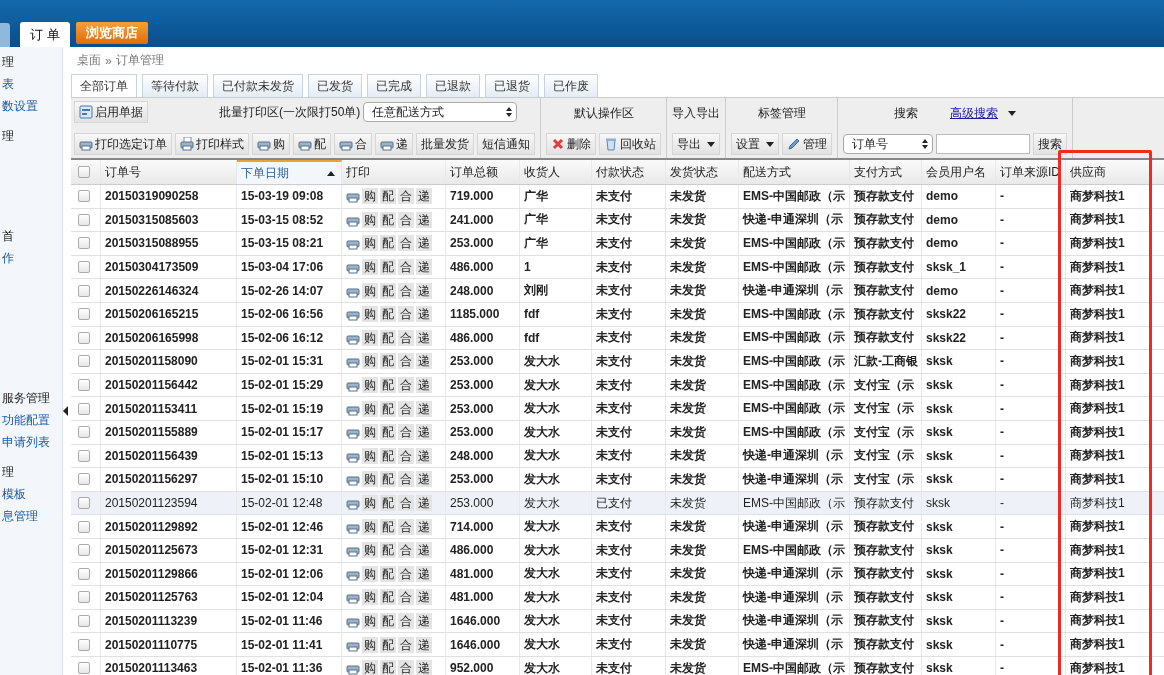 The image size is (1164, 675). Describe the element at coordinates (14, 494) in the screenshot. I see `sidebar-link: 模板` at that location.